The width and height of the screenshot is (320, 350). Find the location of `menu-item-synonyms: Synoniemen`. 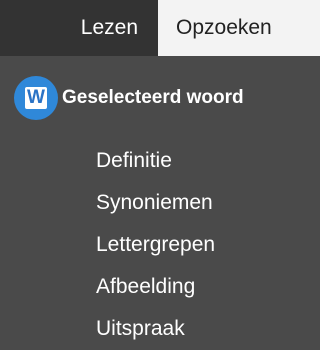

menu-item-synonyms: Synoniemen is located at coordinates (160, 203).